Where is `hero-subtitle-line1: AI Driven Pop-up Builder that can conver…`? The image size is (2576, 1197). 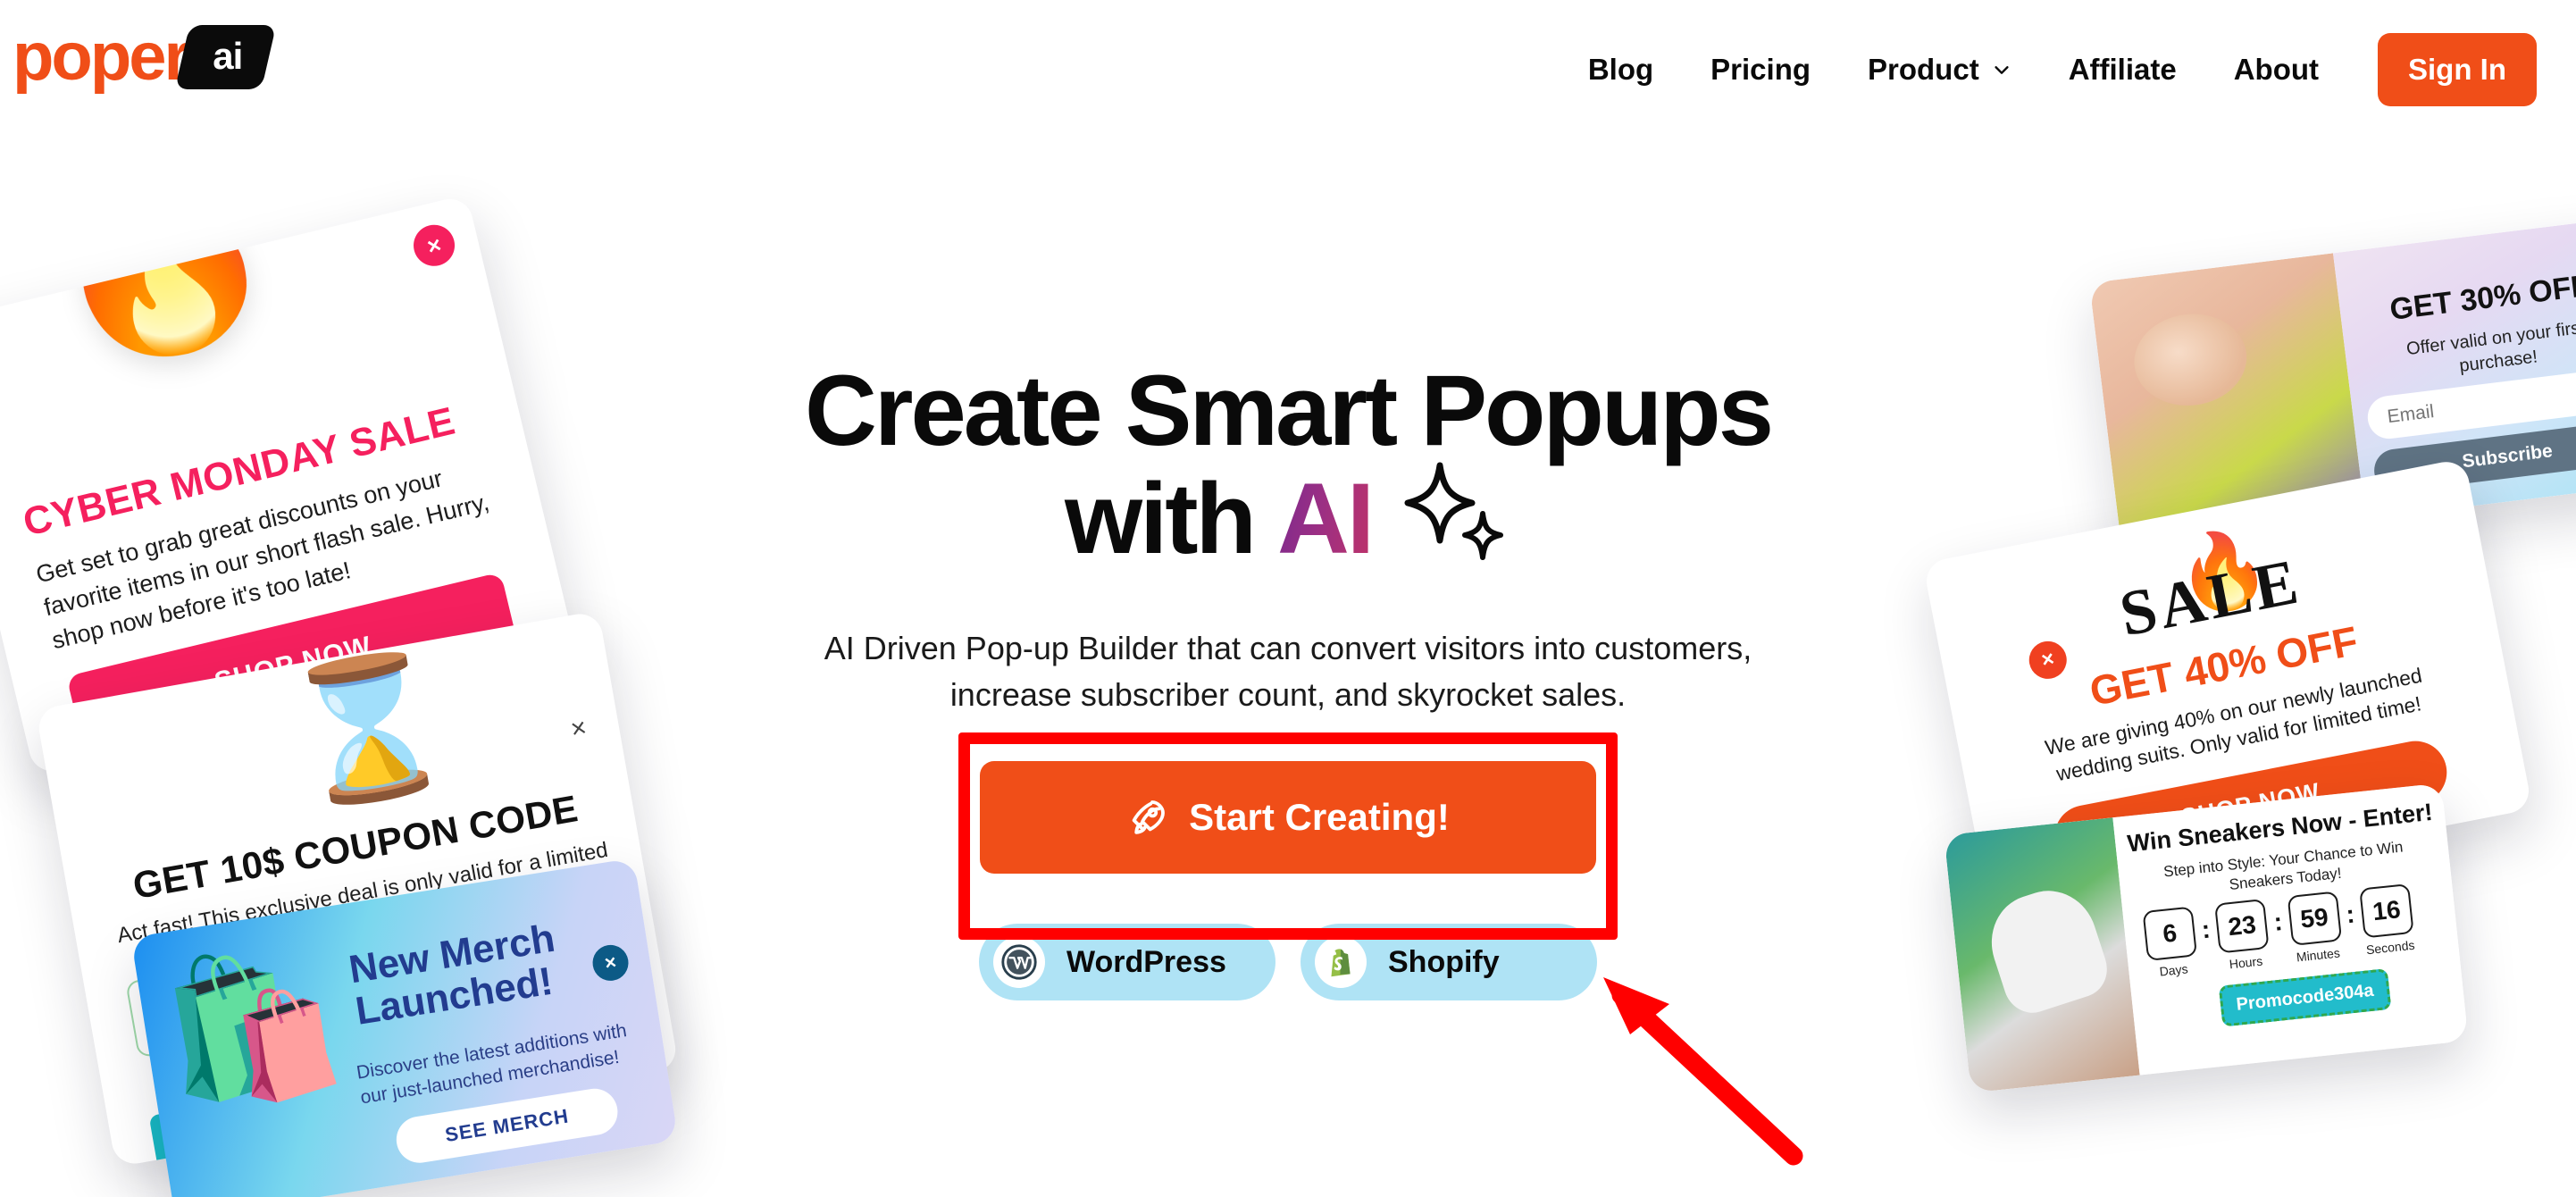 hero-subtitle-line1: AI Driven Pop-up Builder that can conver… is located at coordinates (1288, 647).